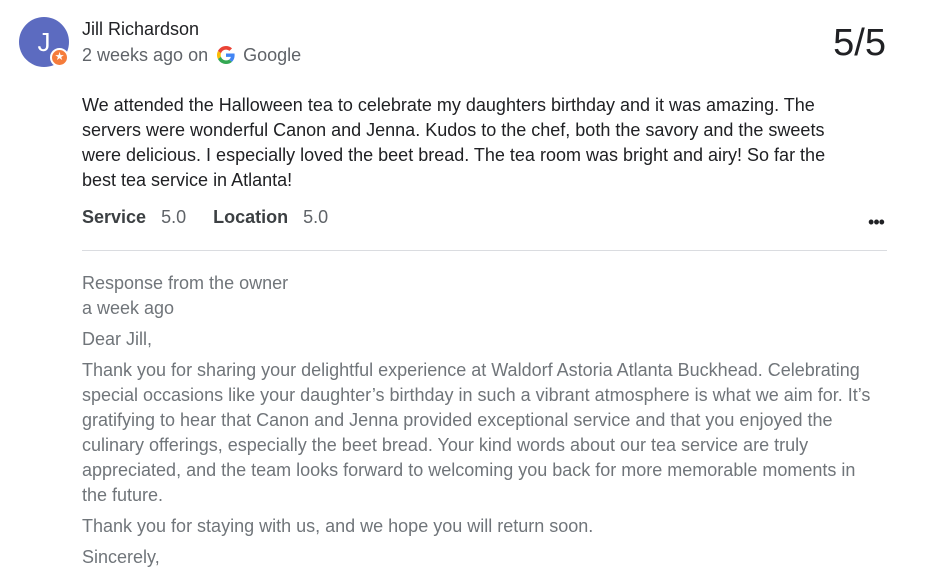 The image size is (940, 570). I want to click on rating-value-location: 5.0, so click(316, 217).